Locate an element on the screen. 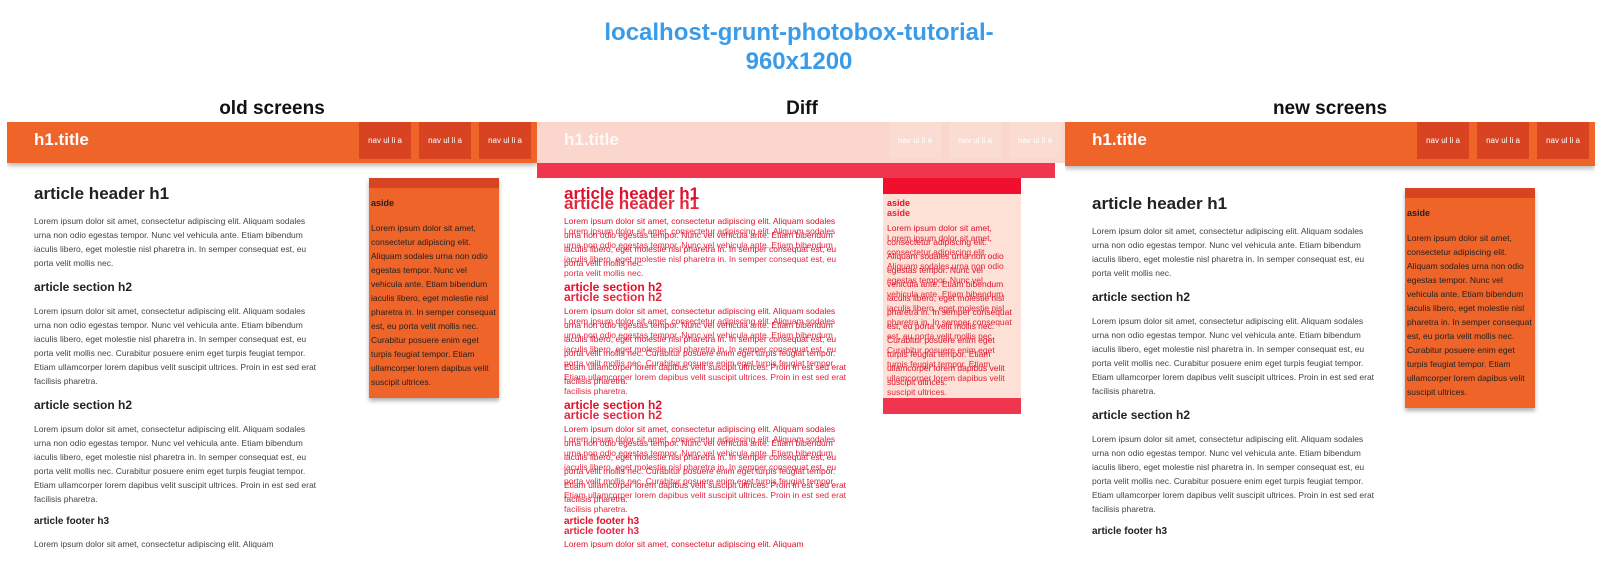  diff-aside-bottom-band is located at coordinates (952, 406).